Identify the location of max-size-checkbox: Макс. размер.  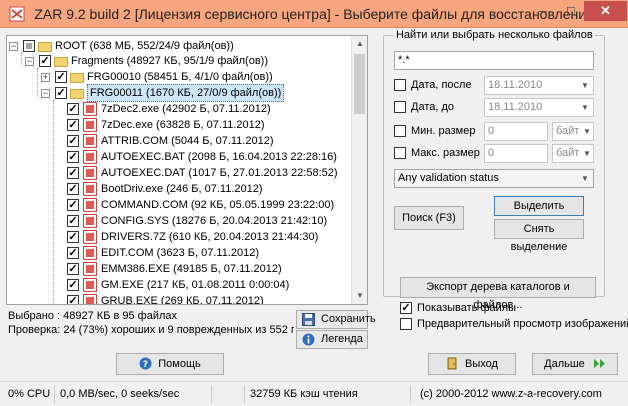
(437, 153).